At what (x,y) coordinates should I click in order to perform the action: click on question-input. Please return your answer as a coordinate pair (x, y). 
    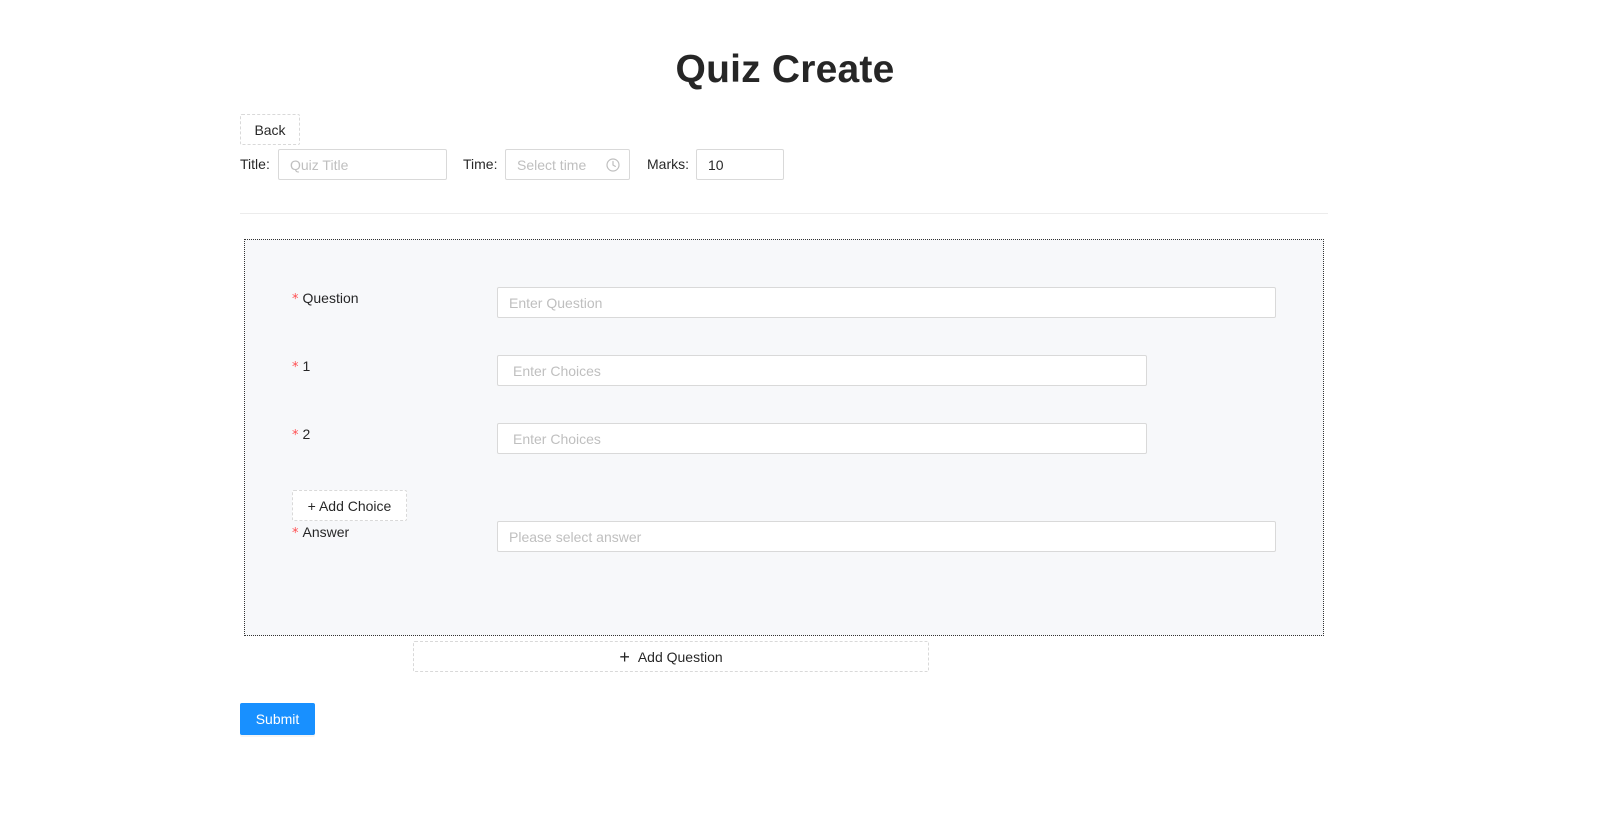
    Looking at the image, I should click on (886, 302).